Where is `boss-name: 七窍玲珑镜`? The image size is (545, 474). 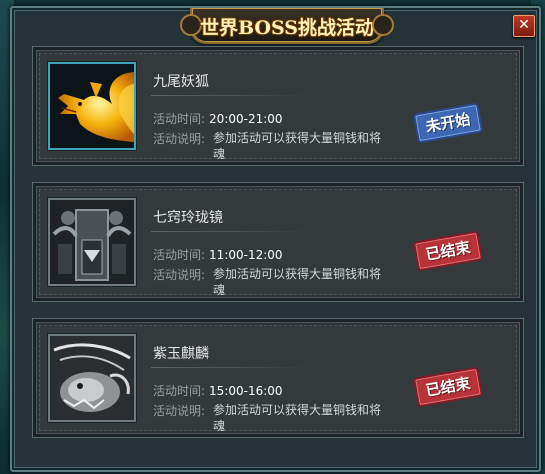 boss-name: 七窍玲珑镜 is located at coordinates (188, 218).